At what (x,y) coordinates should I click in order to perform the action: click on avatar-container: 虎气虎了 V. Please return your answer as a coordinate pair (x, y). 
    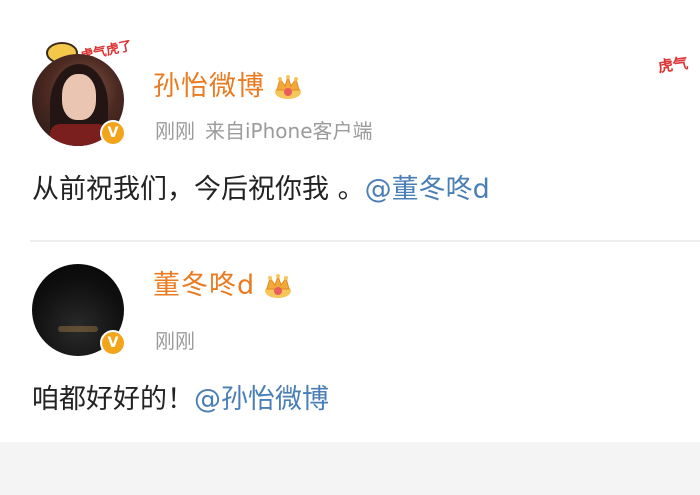
    Looking at the image, I should click on (82, 92).